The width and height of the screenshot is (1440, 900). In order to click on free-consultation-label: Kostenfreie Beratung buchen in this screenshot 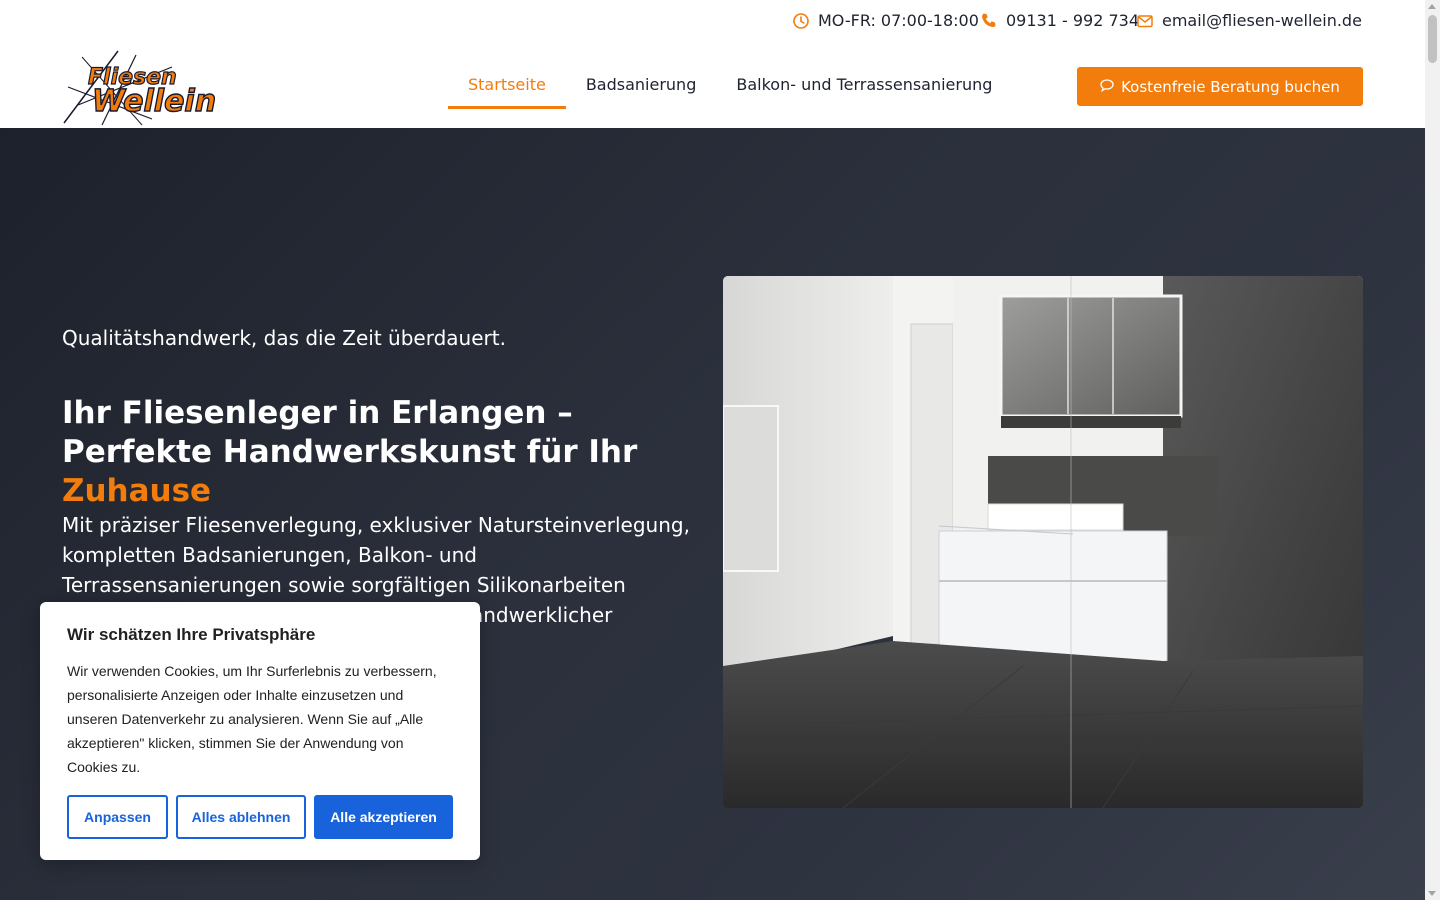, I will do `click(1230, 86)`.